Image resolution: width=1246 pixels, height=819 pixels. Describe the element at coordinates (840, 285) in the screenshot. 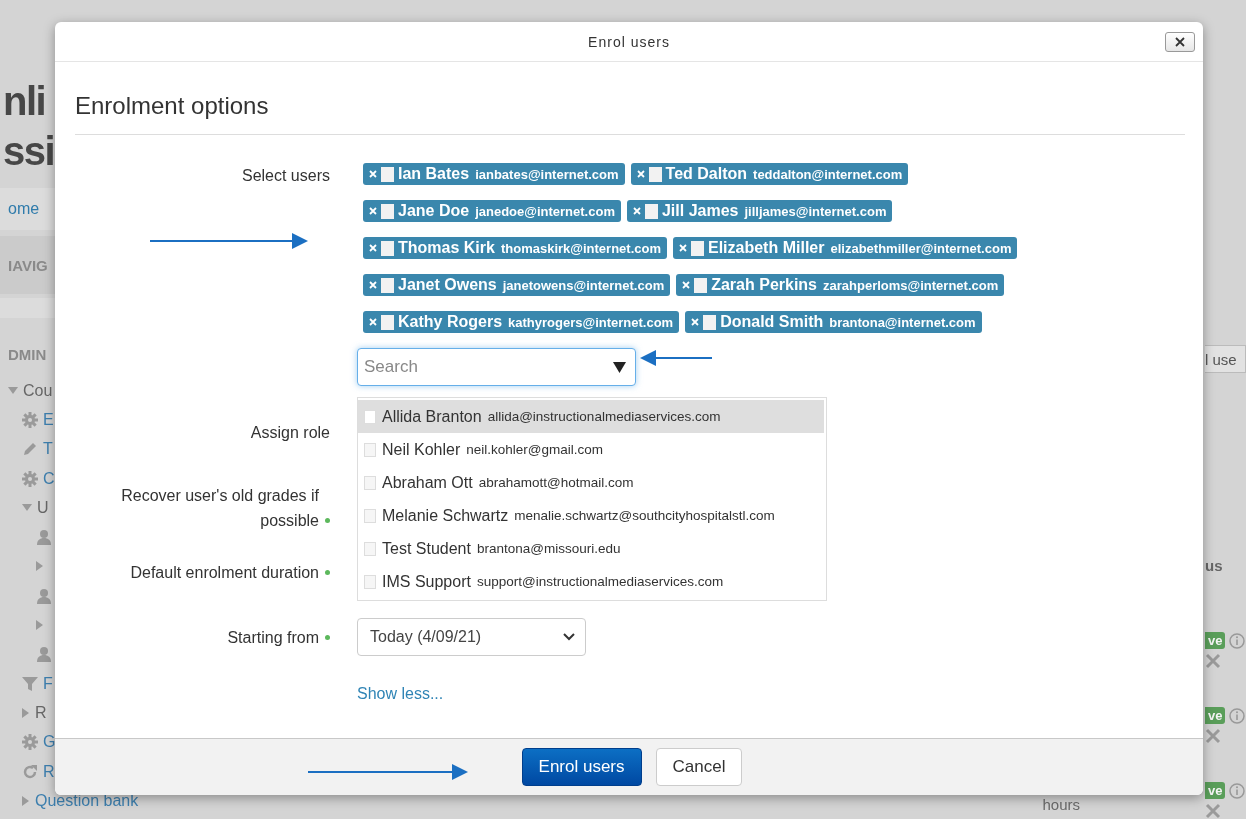

I see `user-chip: Zarah Perkins zarahperloms@internet.com` at that location.